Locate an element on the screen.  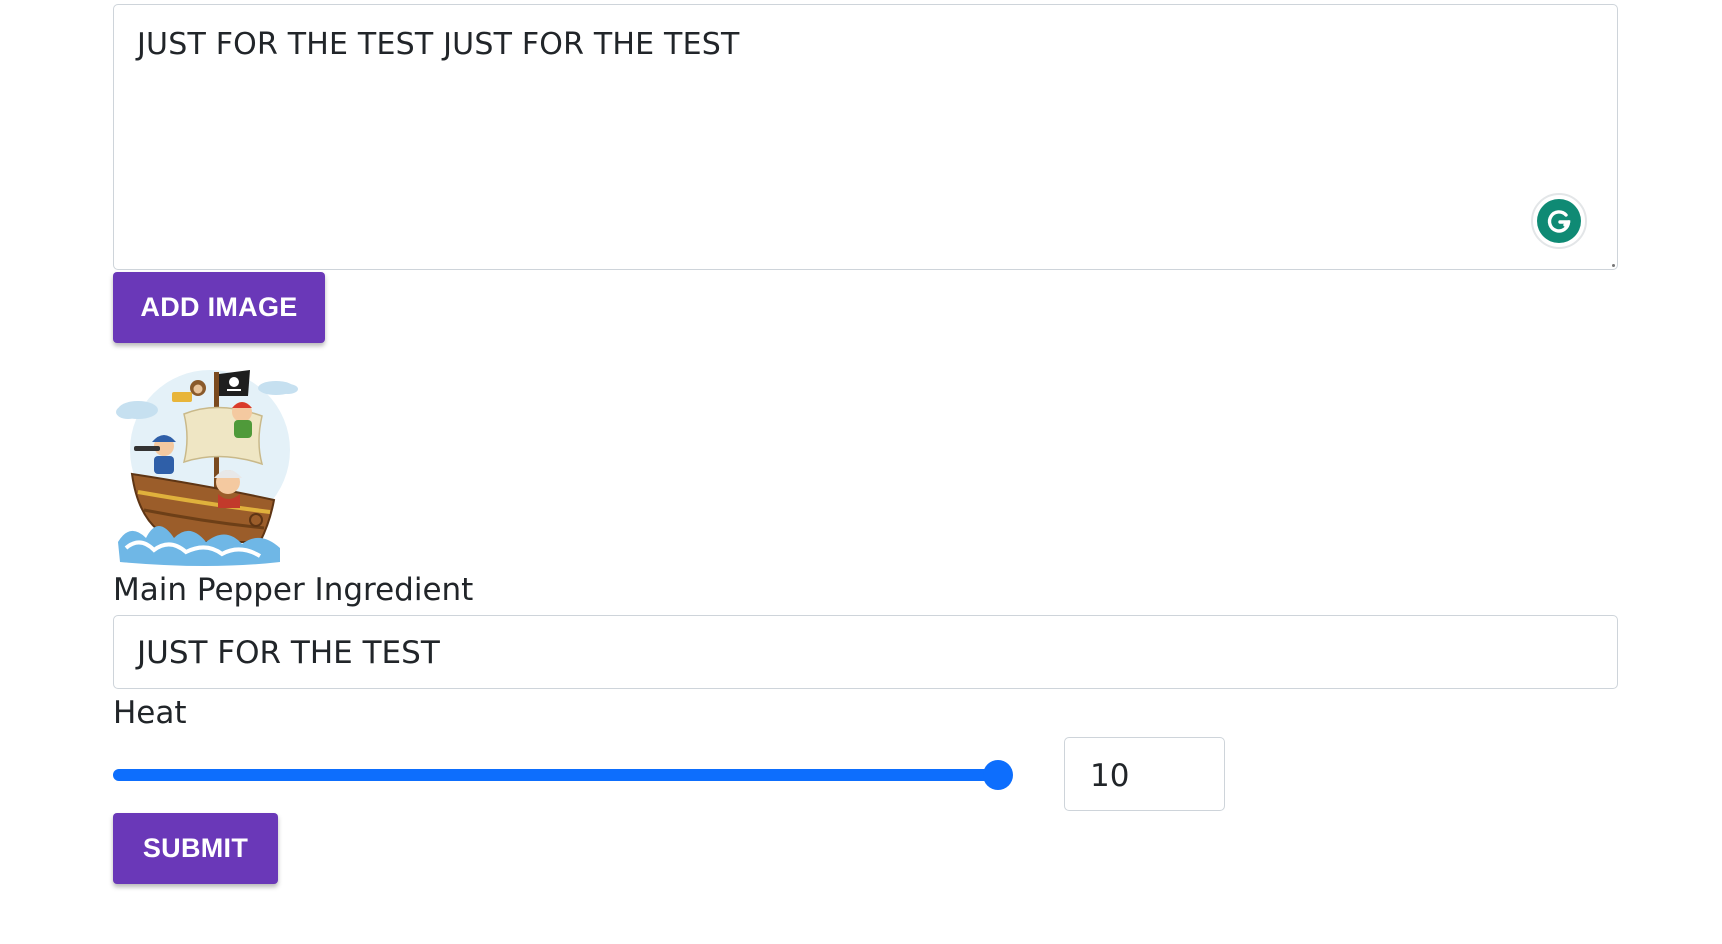
pepper-input-value: JUST FOR THE TEST is located at coordinates (288, 653).